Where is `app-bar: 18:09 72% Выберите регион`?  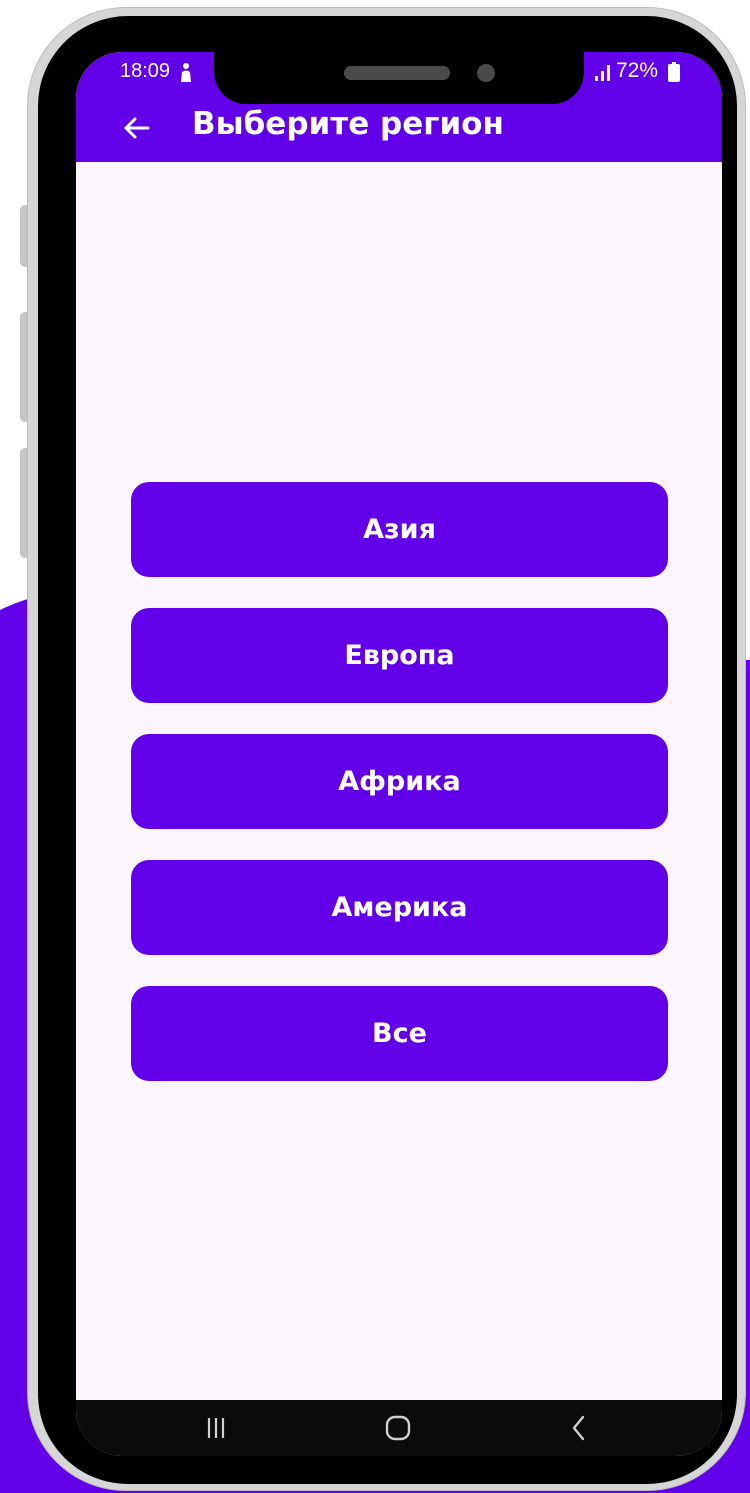
app-bar: 18:09 72% Выберите регион is located at coordinates (399, 107).